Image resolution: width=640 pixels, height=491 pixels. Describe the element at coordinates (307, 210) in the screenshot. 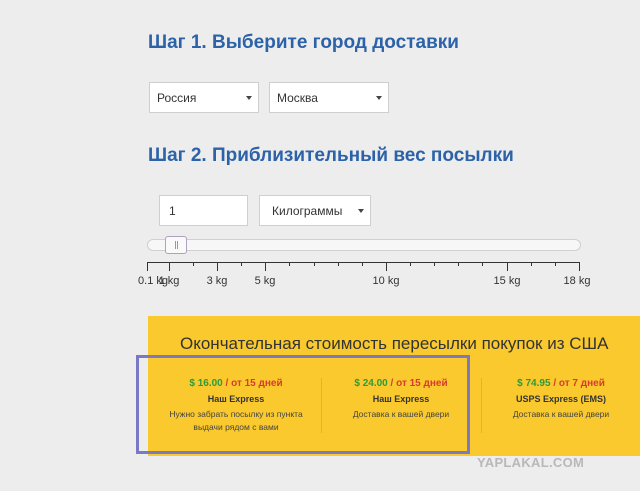

I see `unit-select-value: Килограммы` at that location.